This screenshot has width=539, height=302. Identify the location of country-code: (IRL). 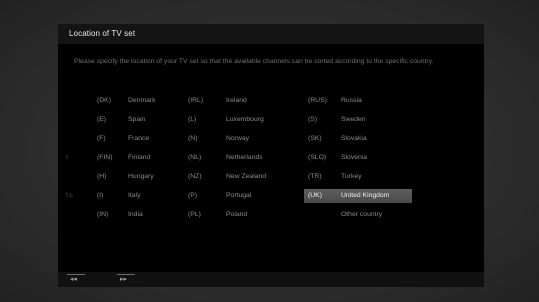
(196, 100).